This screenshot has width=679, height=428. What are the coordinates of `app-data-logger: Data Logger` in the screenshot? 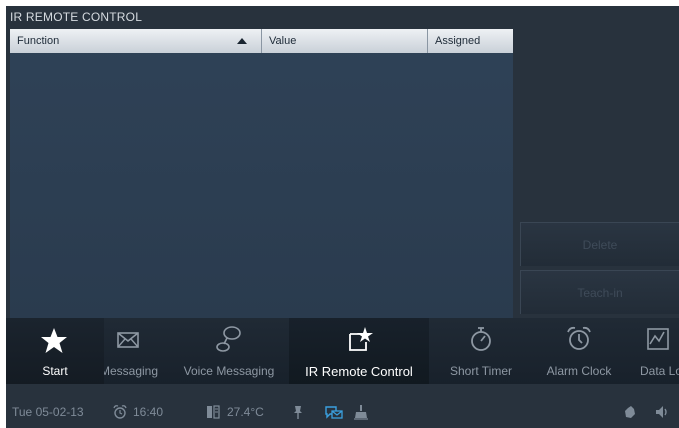 It's located at (655, 351).